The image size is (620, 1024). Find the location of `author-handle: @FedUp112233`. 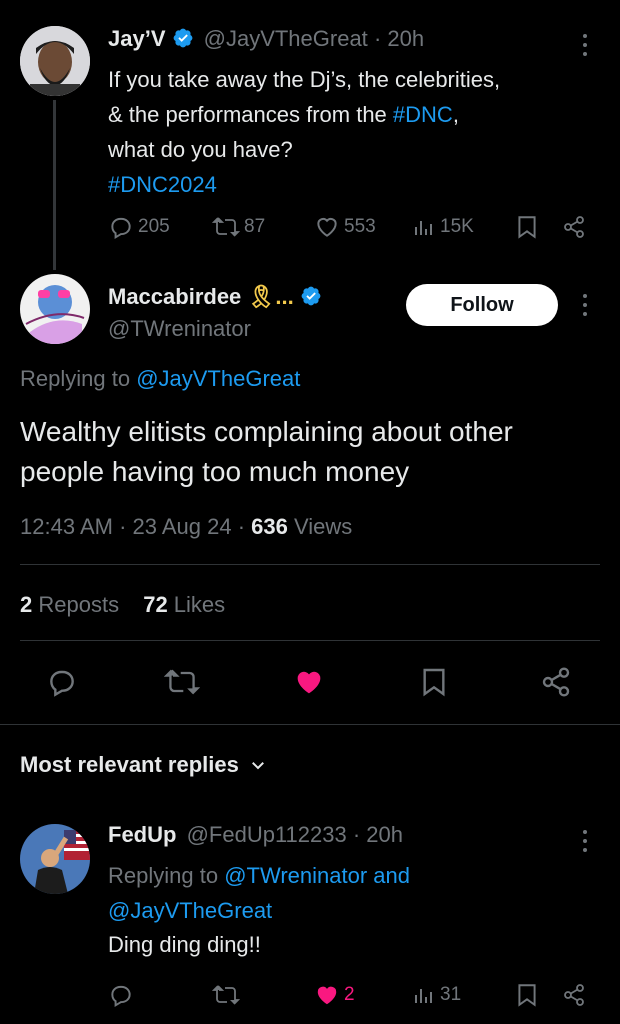

author-handle: @FedUp112233 is located at coordinates (267, 834).